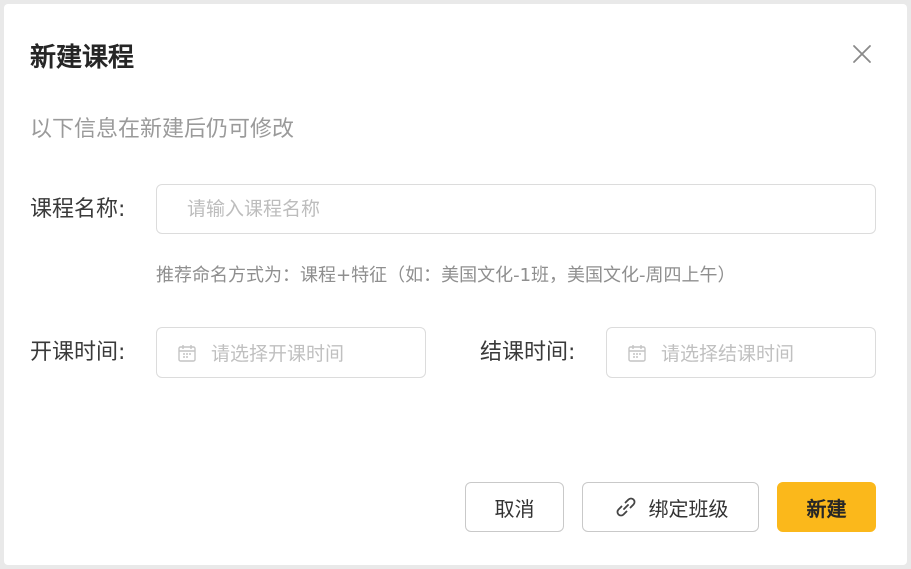 The height and width of the screenshot is (569, 911). I want to click on course-name-field, so click(516, 209).